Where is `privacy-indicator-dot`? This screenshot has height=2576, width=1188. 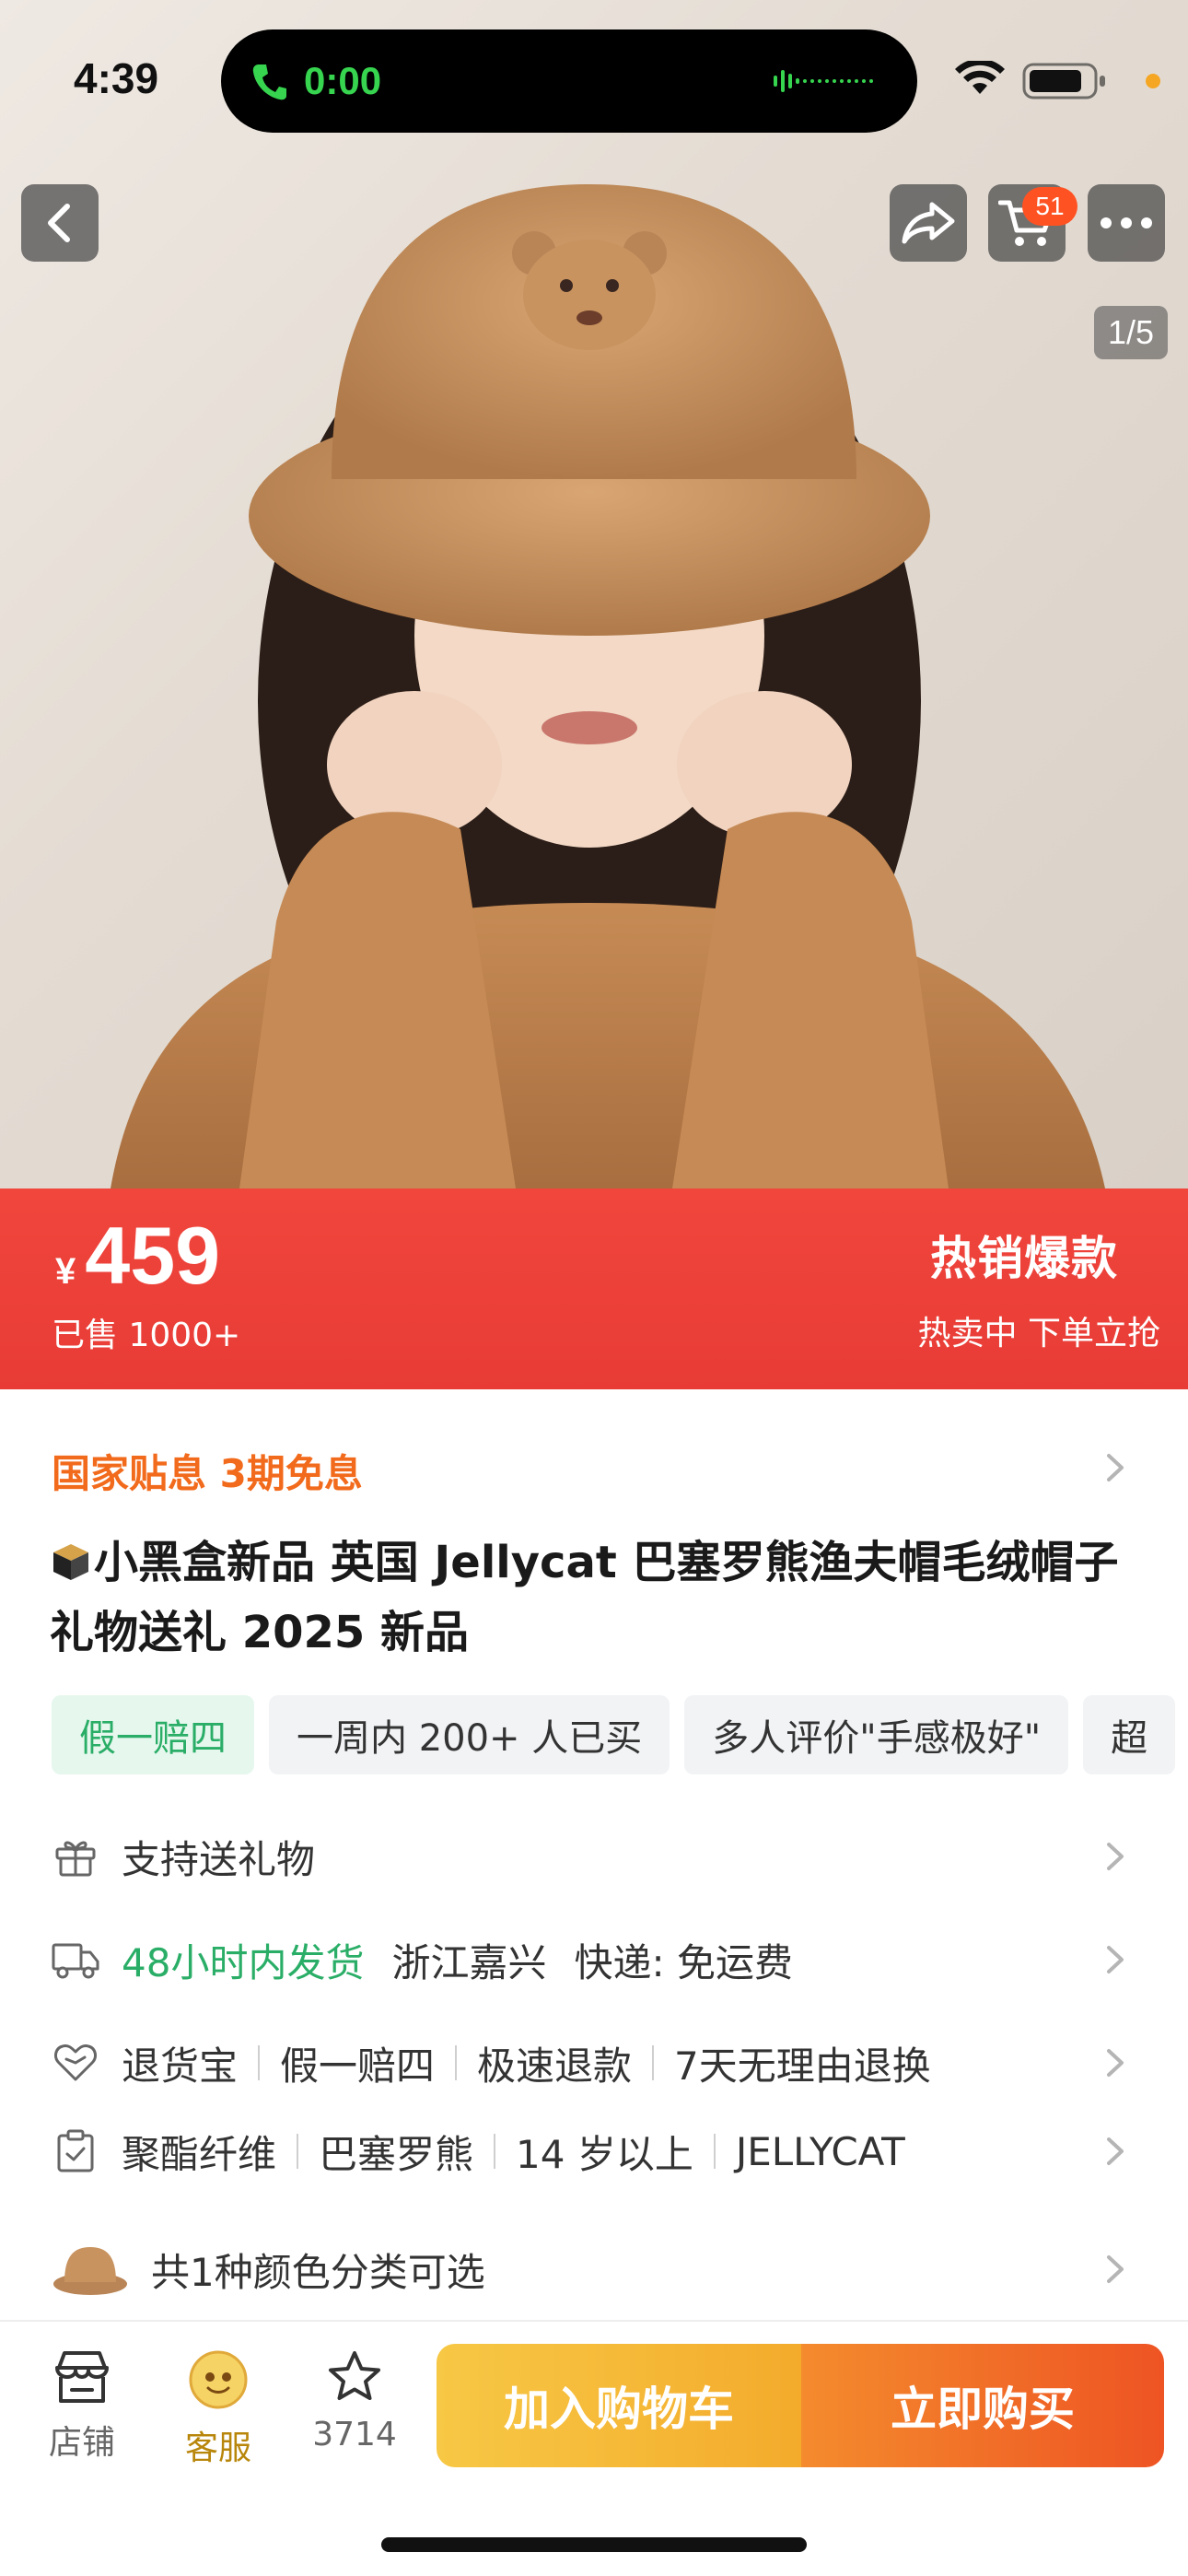 privacy-indicator-dot is located at coordinates (1153, 81).